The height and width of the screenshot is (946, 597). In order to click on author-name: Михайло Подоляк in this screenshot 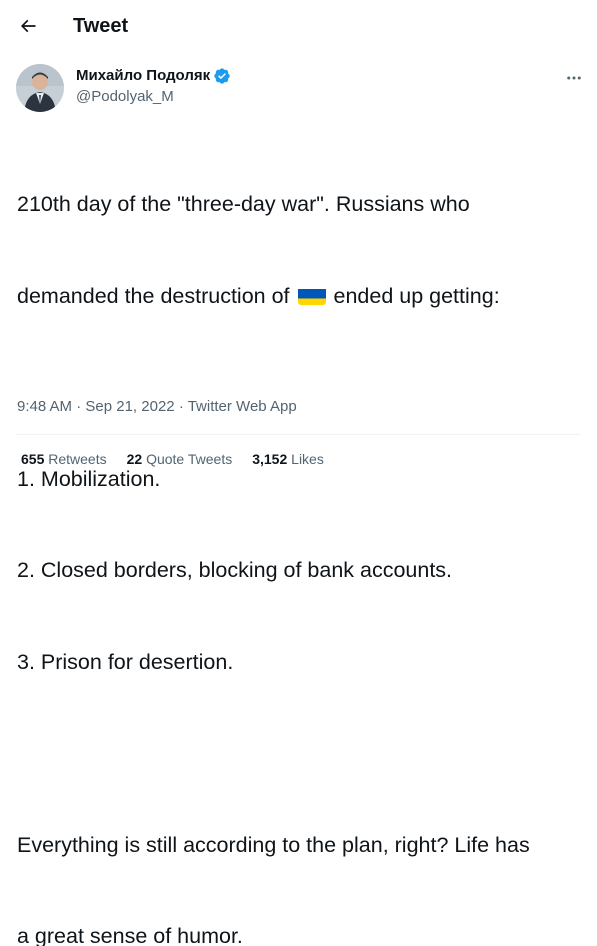, I will do `click(143, 76)`.